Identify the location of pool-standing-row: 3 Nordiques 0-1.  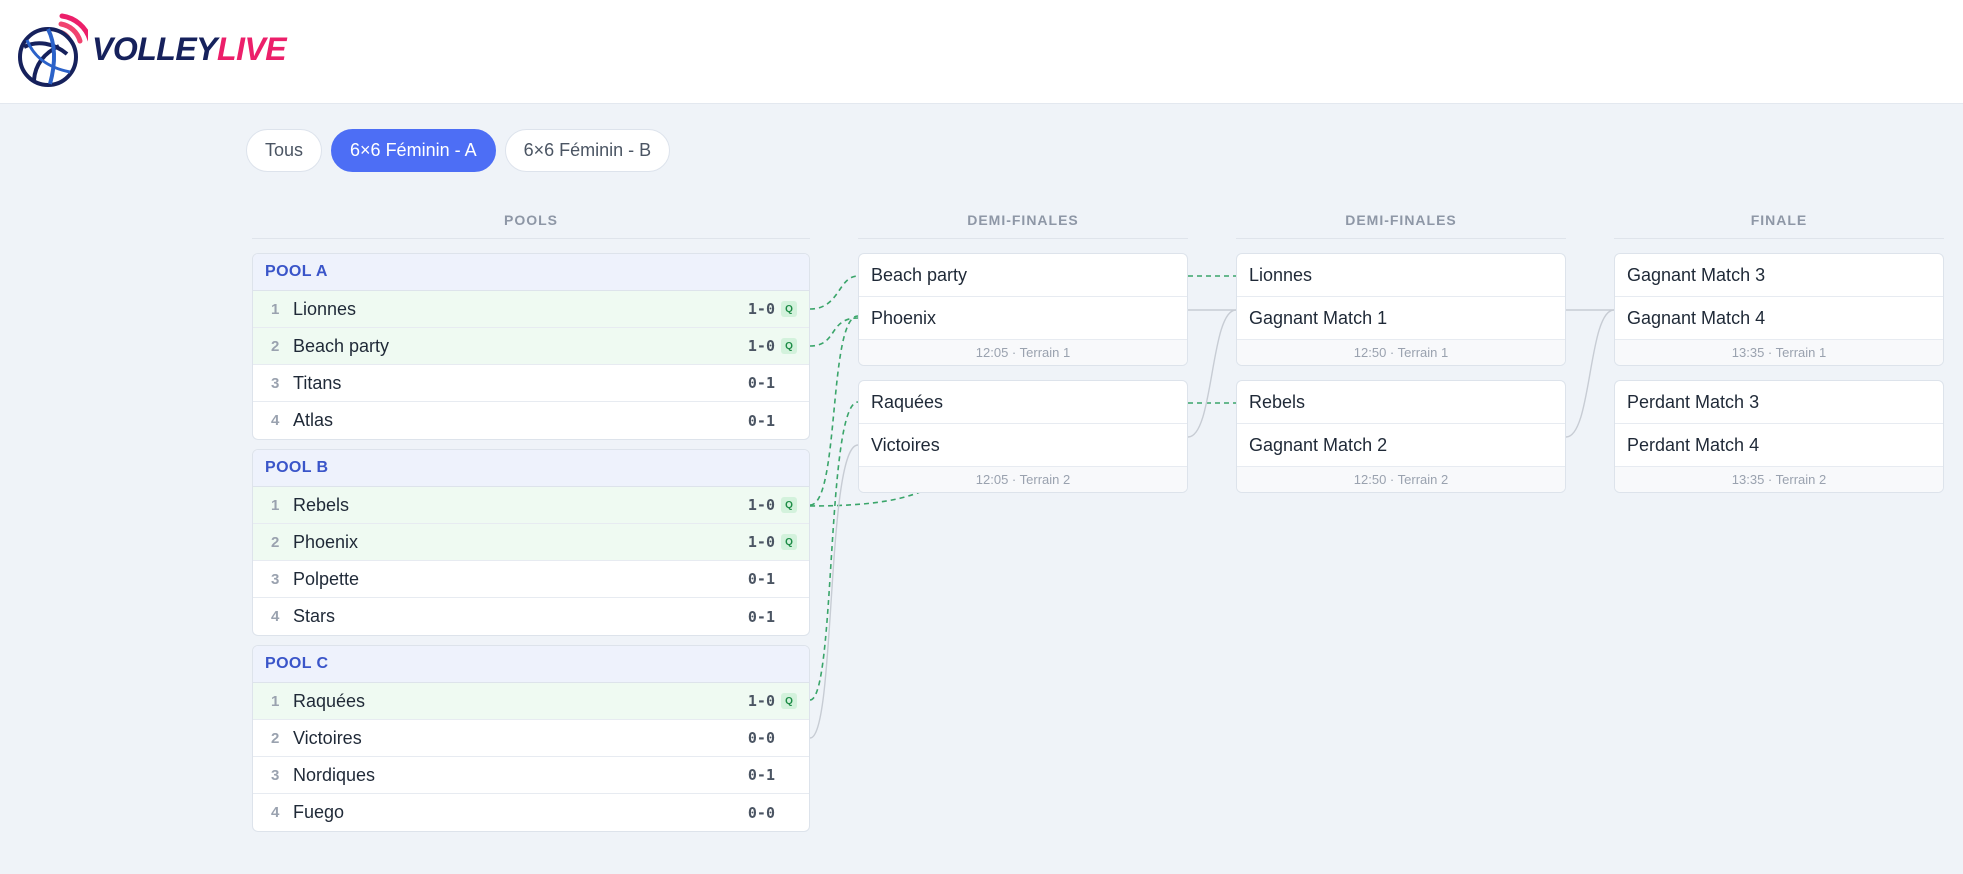
(531, 775).